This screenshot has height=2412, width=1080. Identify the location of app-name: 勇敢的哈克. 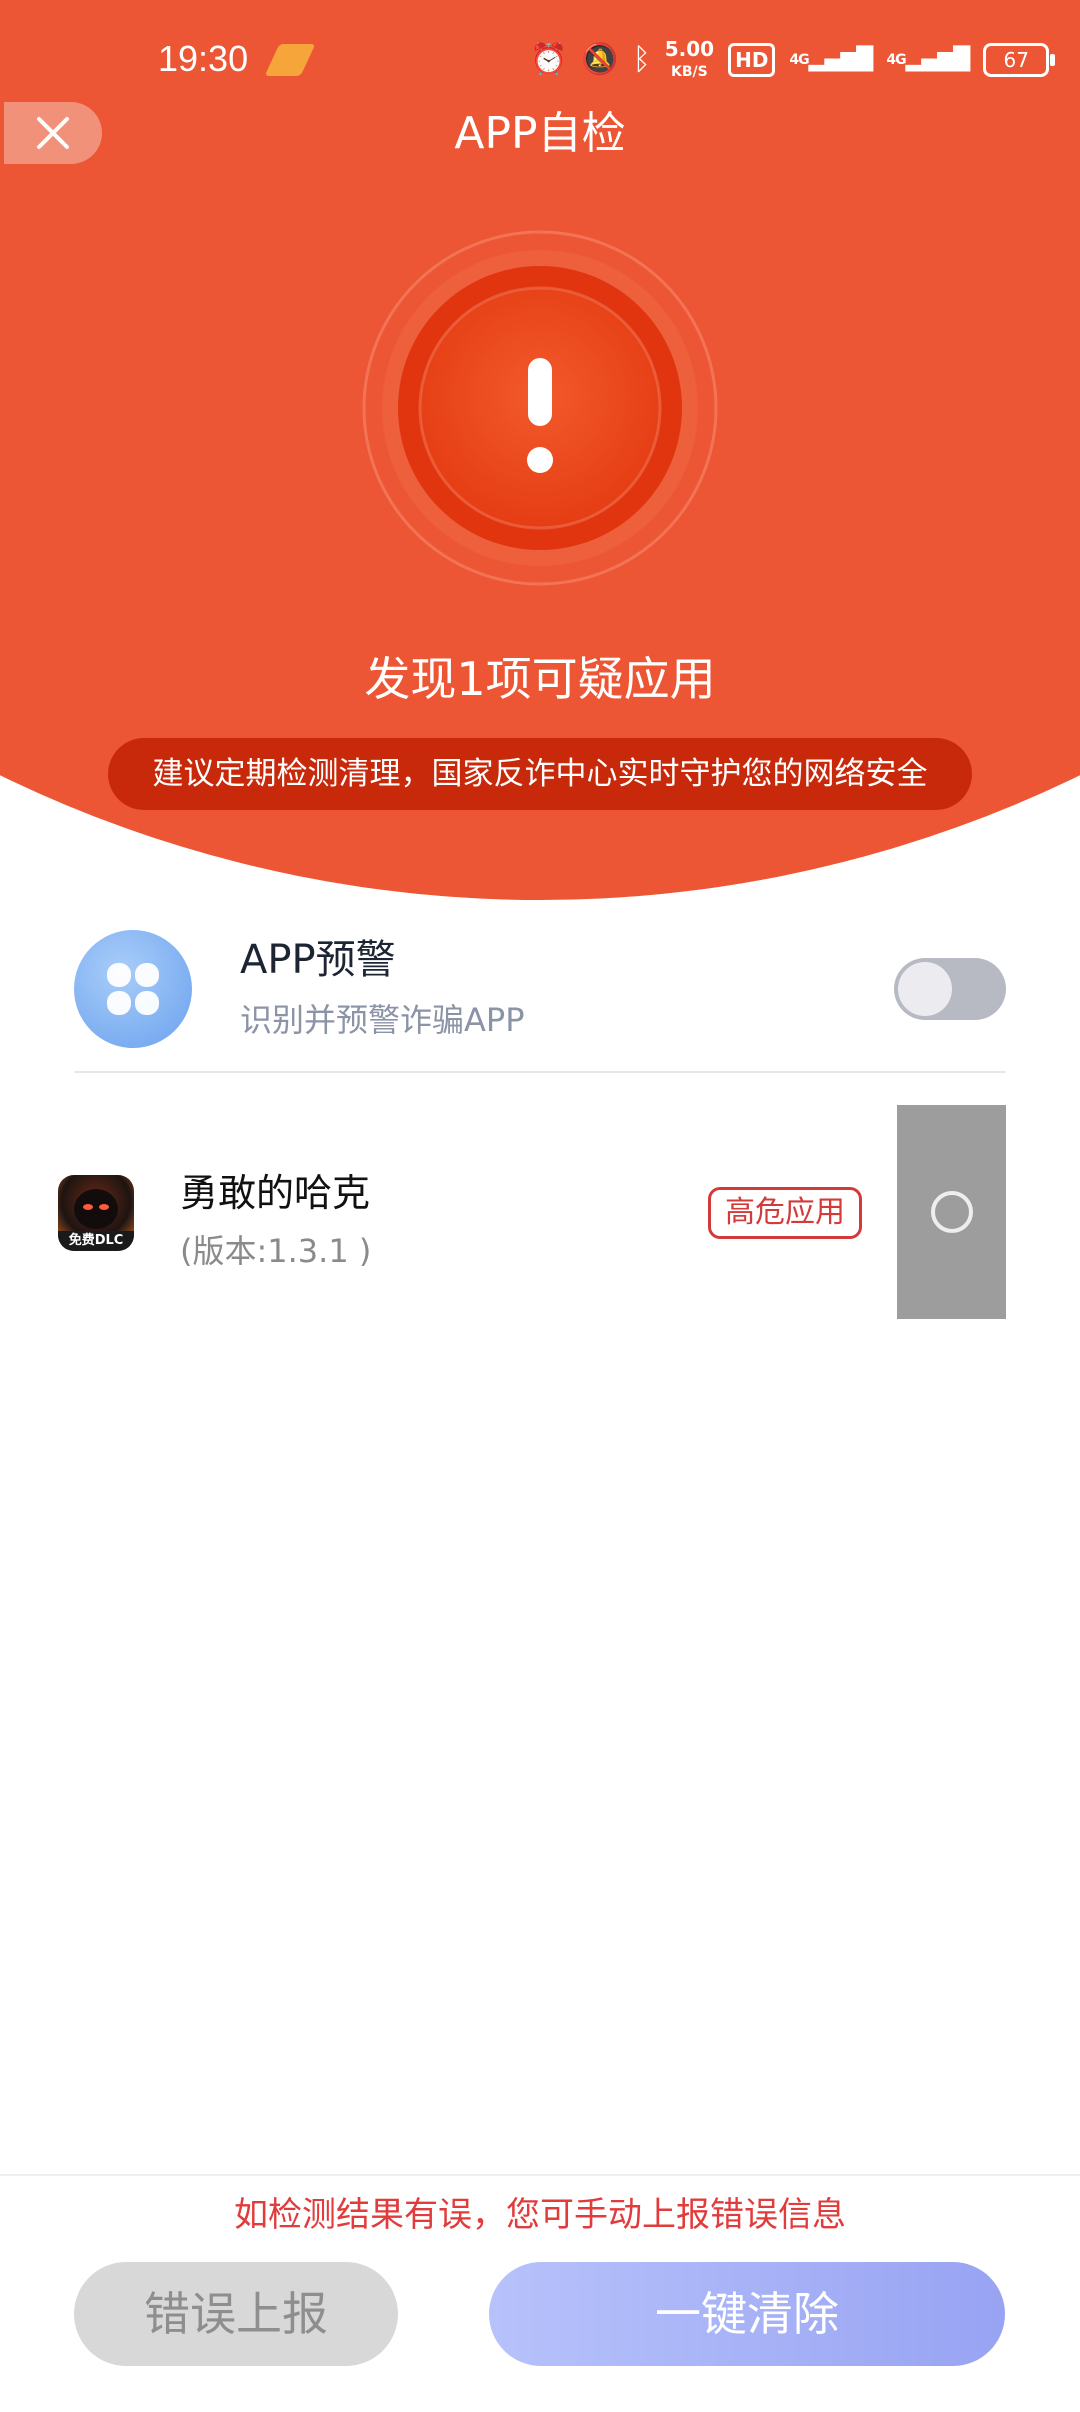
(275, 1193).